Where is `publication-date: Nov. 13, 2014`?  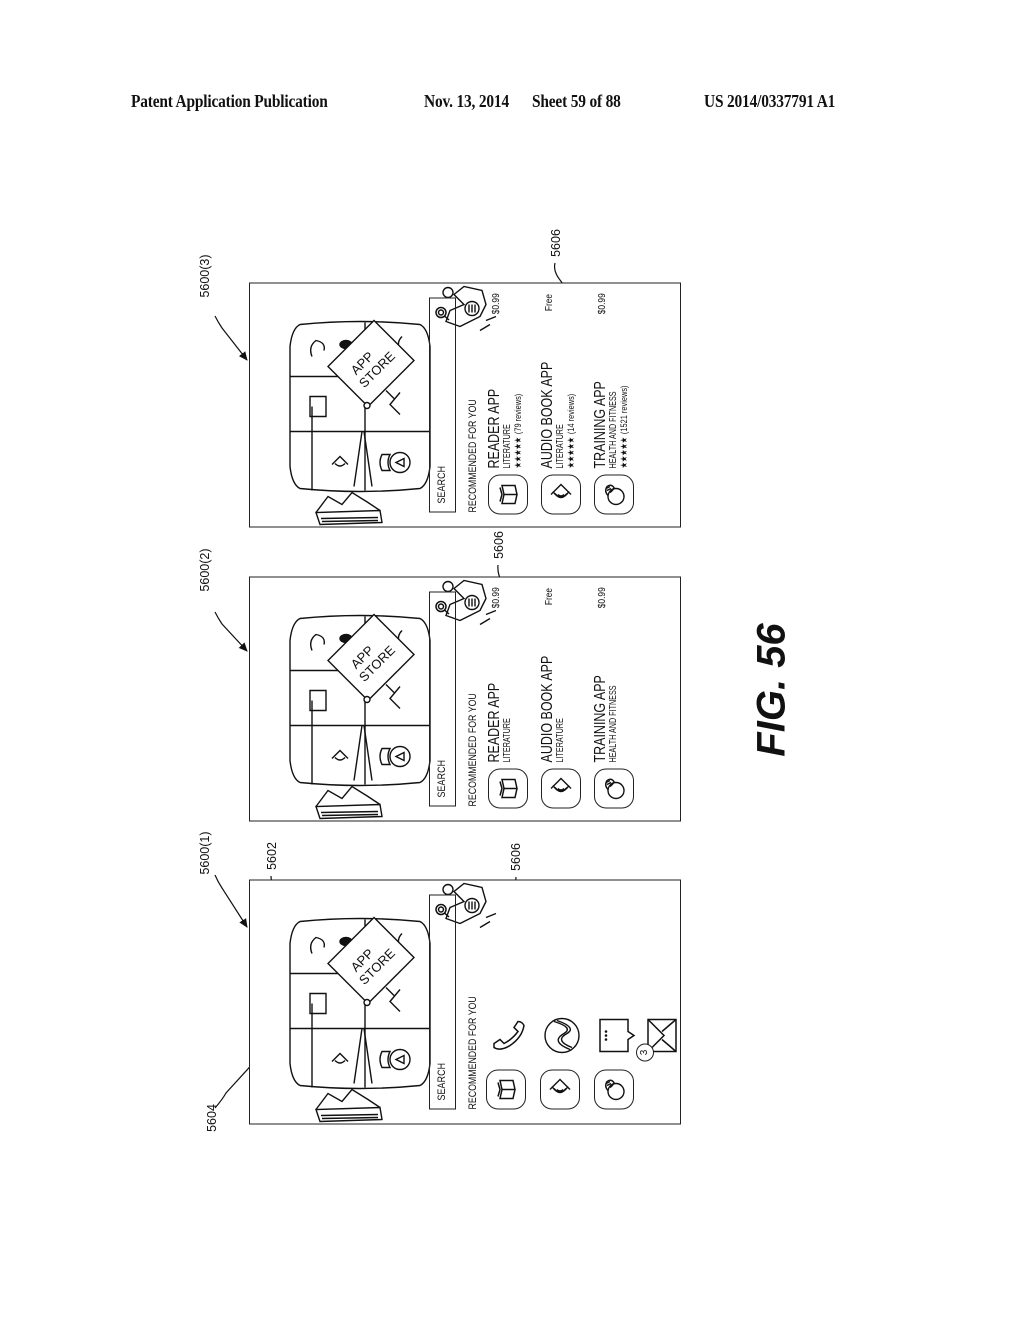 publication-date: Nov. 13, 2014 is located at coordinates (466, 101).